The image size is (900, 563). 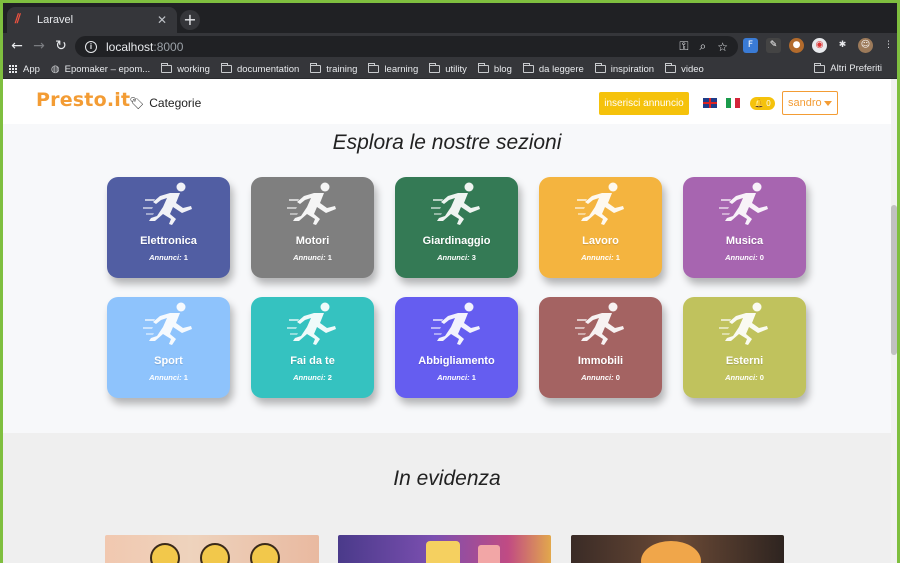 What do you see at coordinates (710, 103) in the screenshot?
I see `uk-flag-icon` at bounding box center [710, 103].